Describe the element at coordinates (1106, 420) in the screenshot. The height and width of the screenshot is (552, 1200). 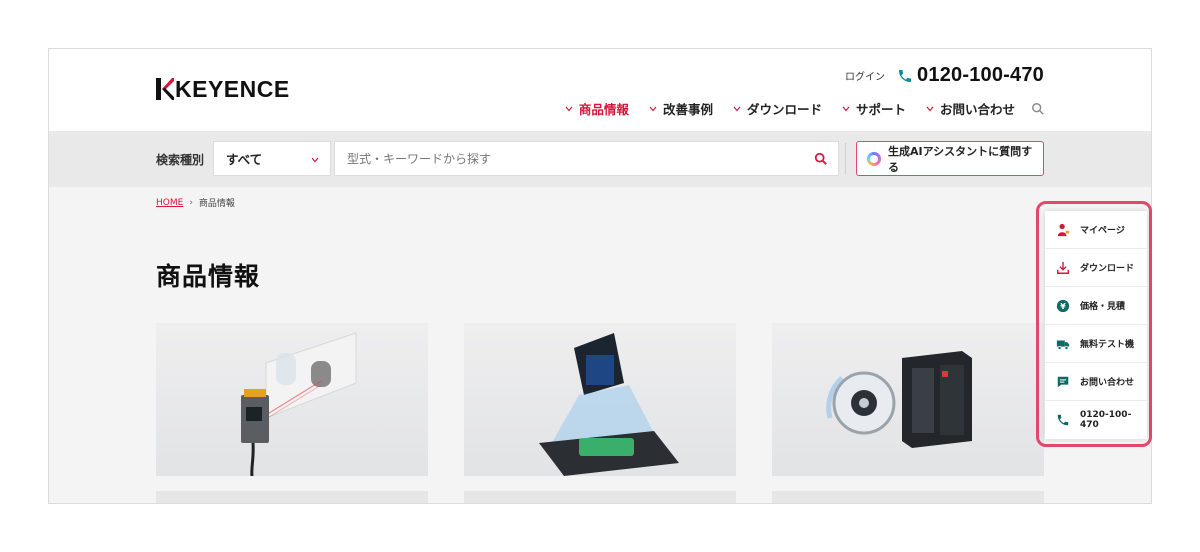
I see `side-item-label: 0120-100-470` at that location.